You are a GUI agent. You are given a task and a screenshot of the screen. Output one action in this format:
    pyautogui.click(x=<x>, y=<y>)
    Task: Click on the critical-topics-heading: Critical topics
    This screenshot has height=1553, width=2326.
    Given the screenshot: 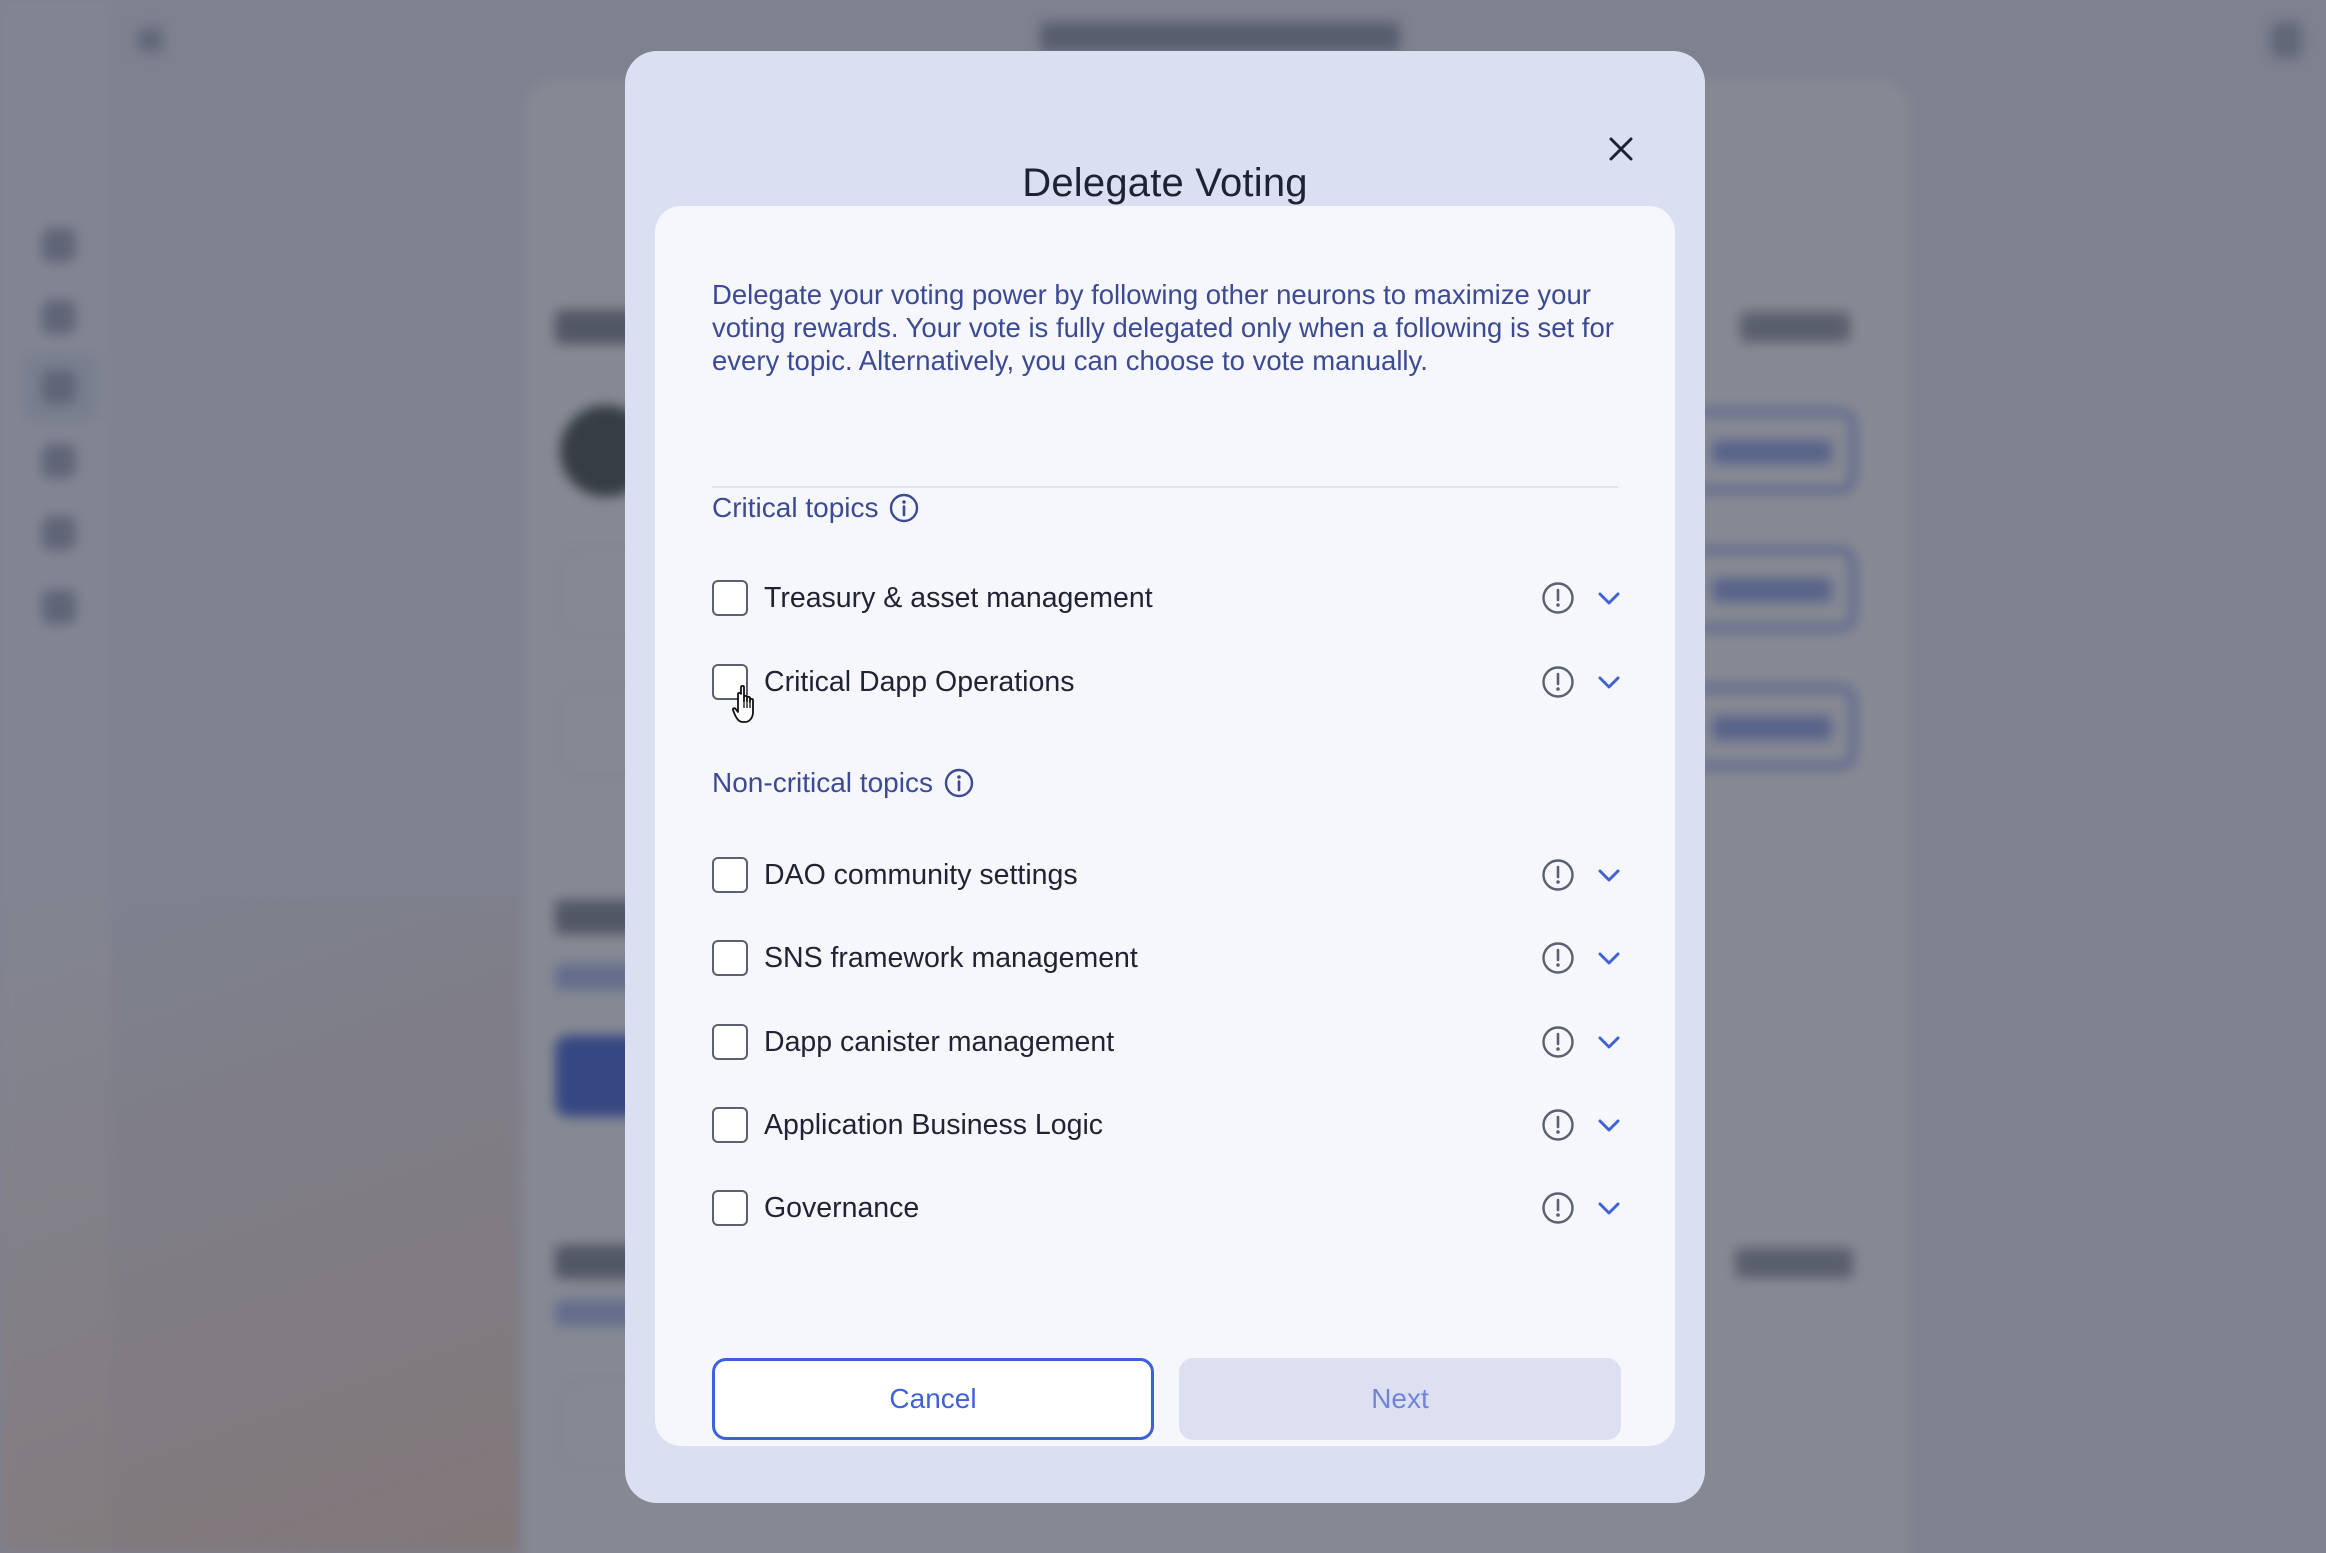 What is the action you would take?
    pyautogui.click(x=816, y=508)
    